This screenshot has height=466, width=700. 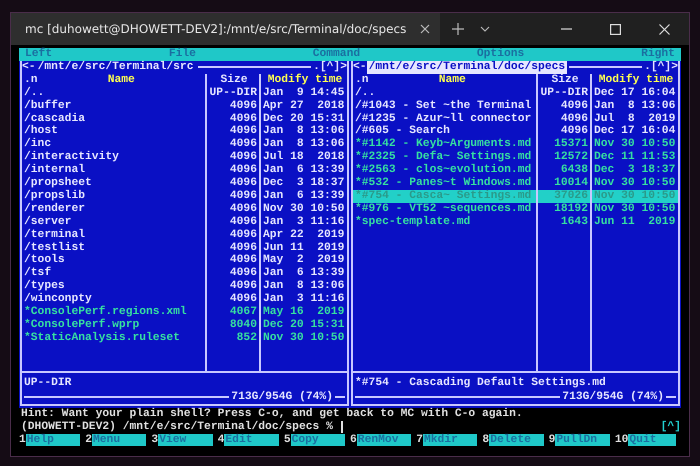 What do you see at coordinates (304, 299) in the screenshot?
I see `modify-time: Jan 3 11:16` at bounding box center [304, 299].